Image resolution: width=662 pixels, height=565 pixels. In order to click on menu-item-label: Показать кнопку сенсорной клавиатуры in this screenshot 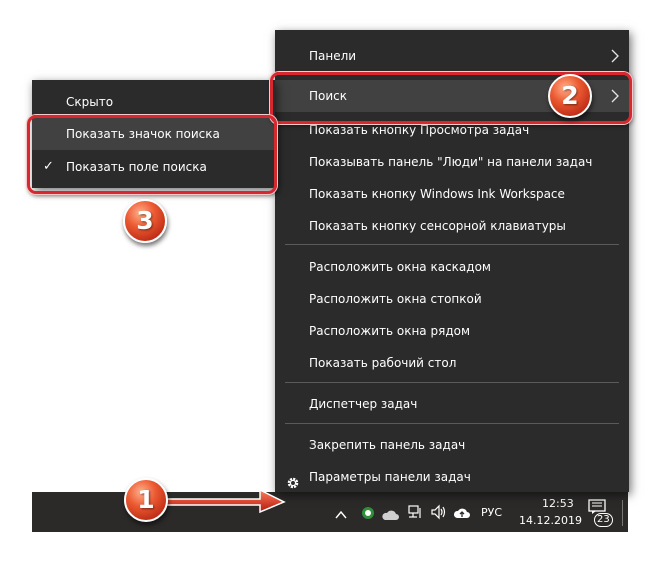, I will do `click(437, 226)`.